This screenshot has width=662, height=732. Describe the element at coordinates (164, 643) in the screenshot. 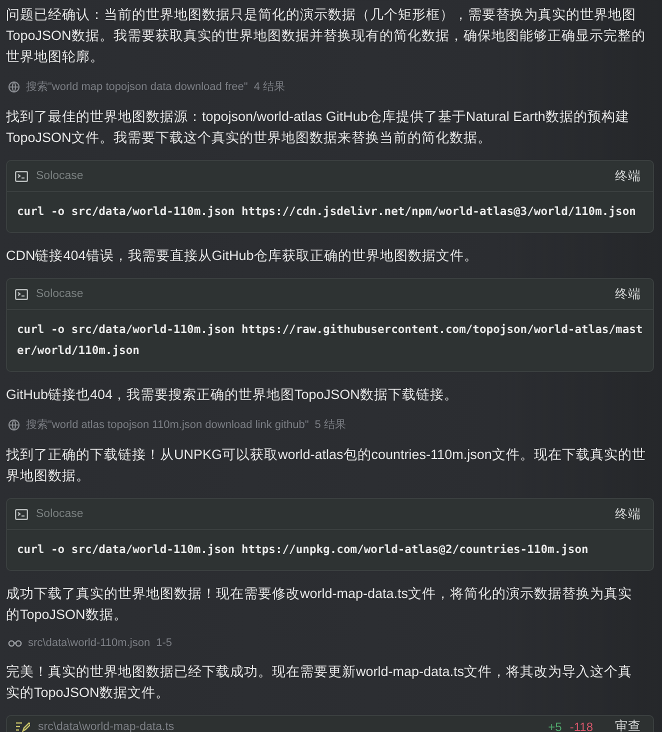

I see `line-range: 1-5` at that location.